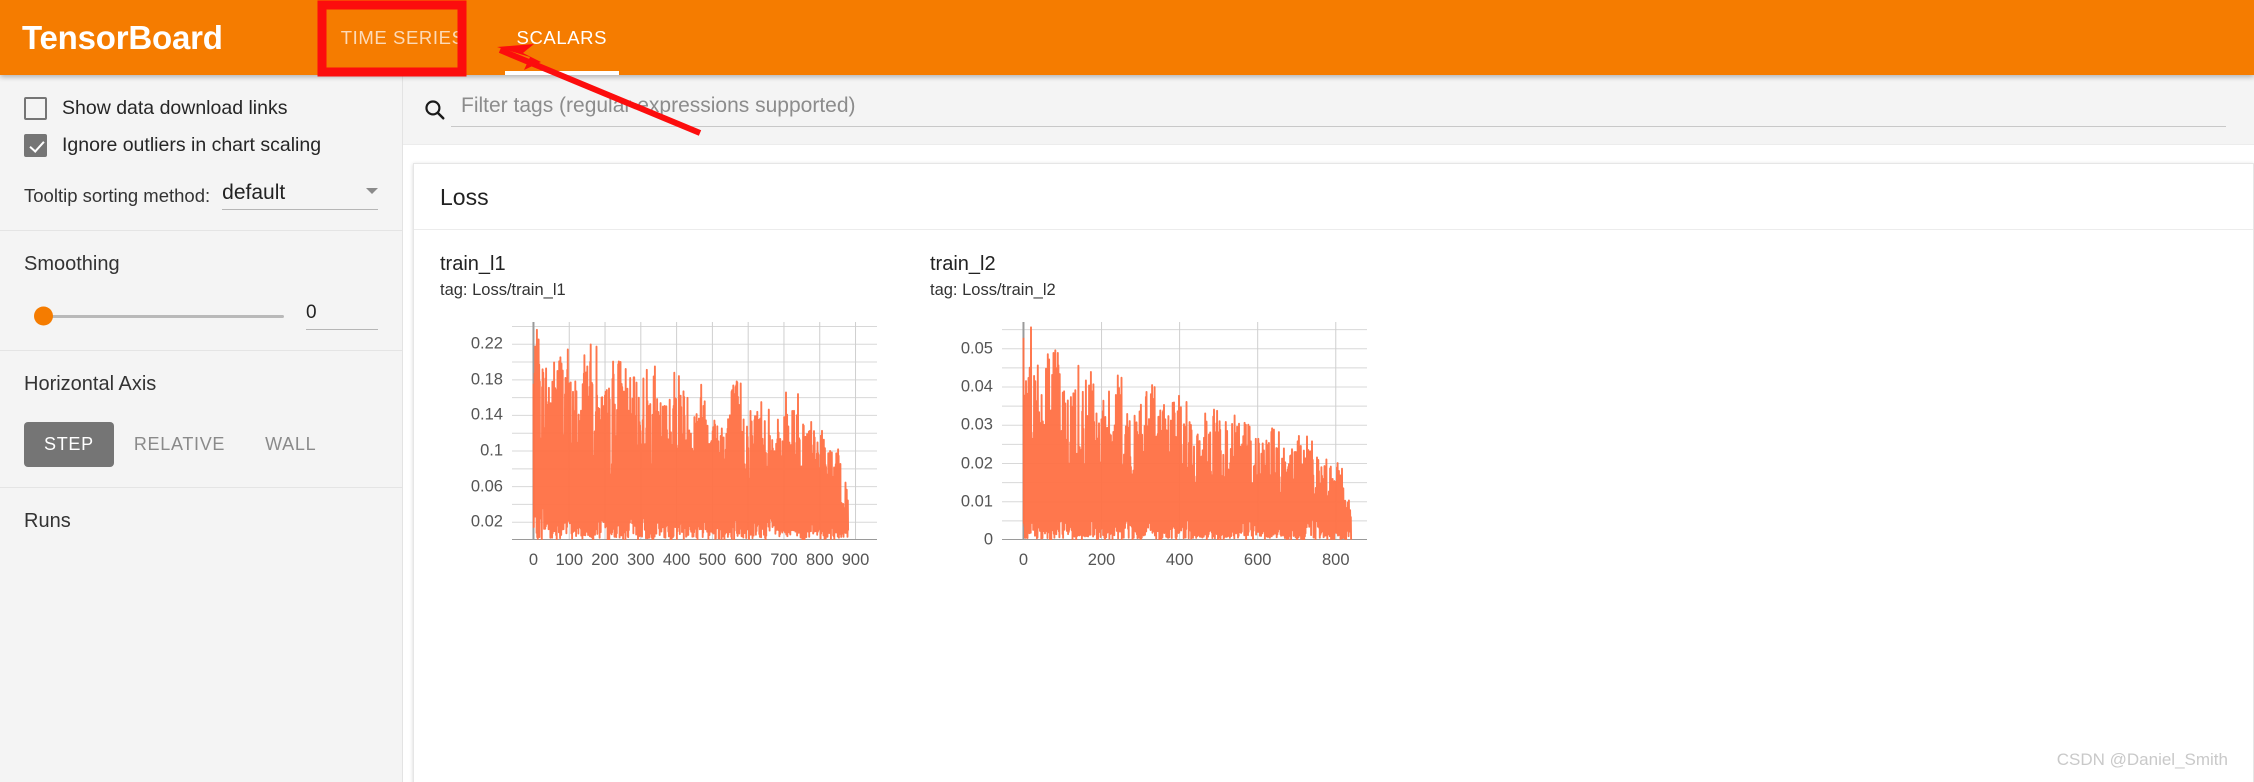  What do you see at coordinates (2142, 759) in the screenshot?
I see `watermark: CSDN @Daniel_Smith` at bounding box center [2142, 759].